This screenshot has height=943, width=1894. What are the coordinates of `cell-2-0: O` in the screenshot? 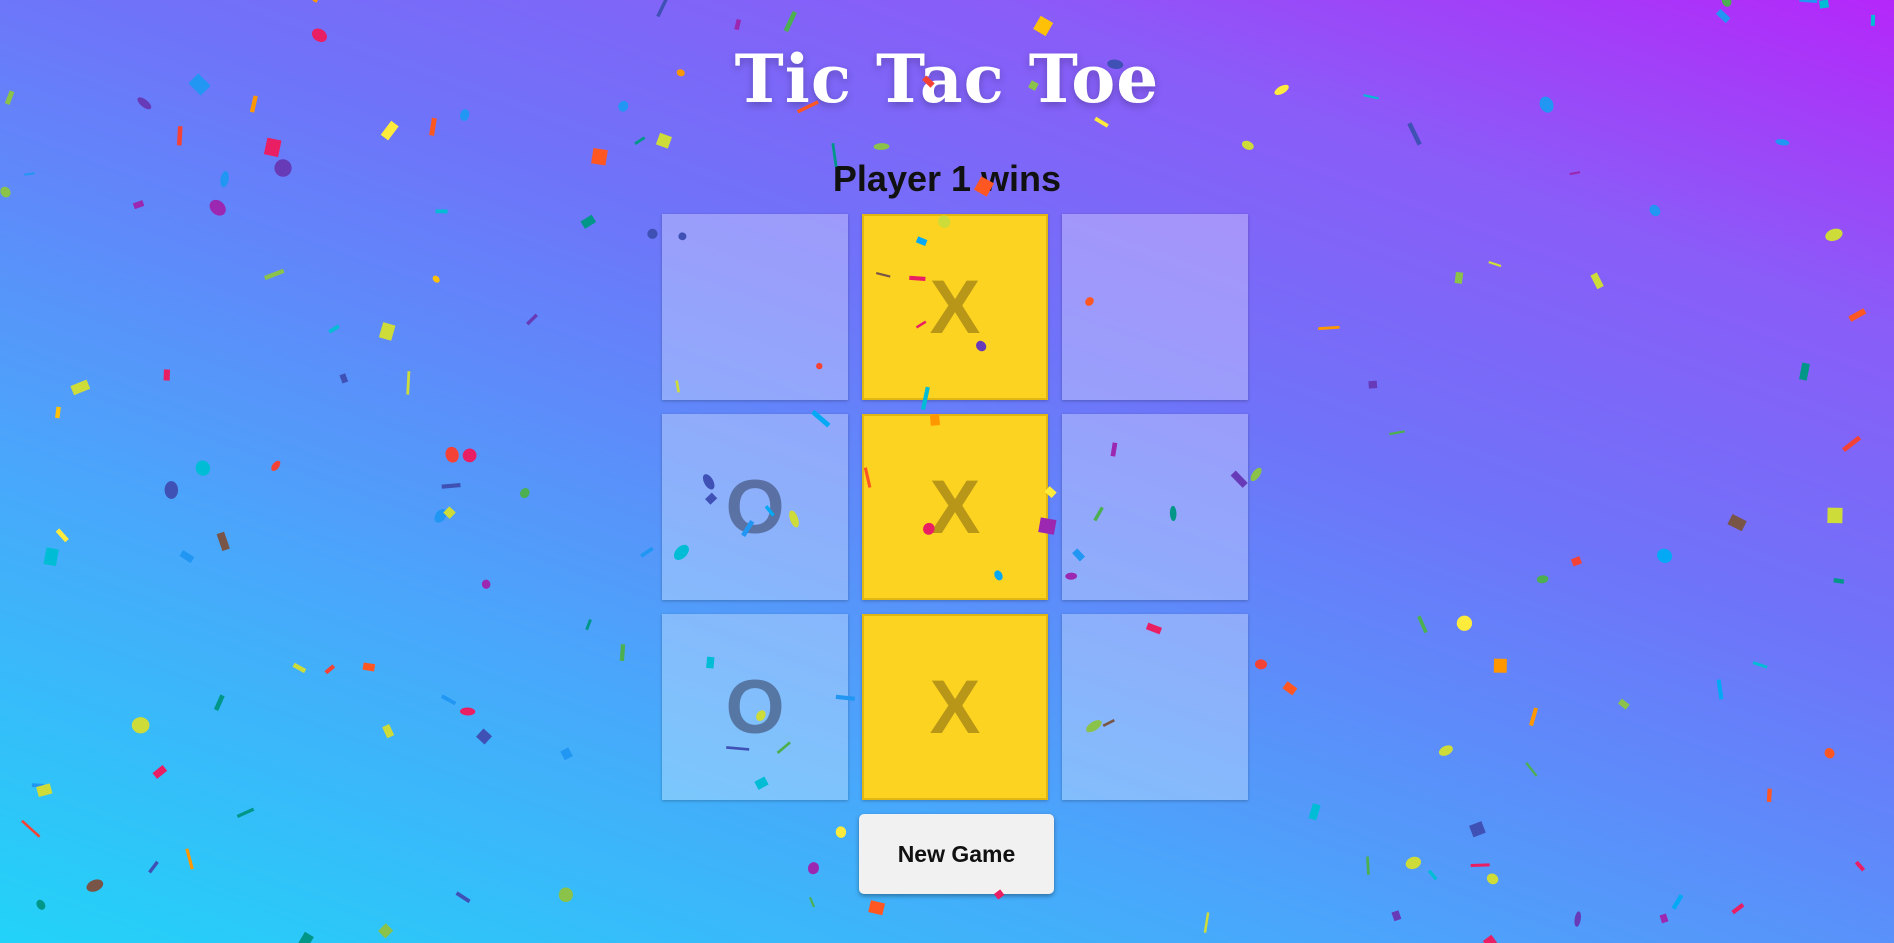 It's located at (755, 707).